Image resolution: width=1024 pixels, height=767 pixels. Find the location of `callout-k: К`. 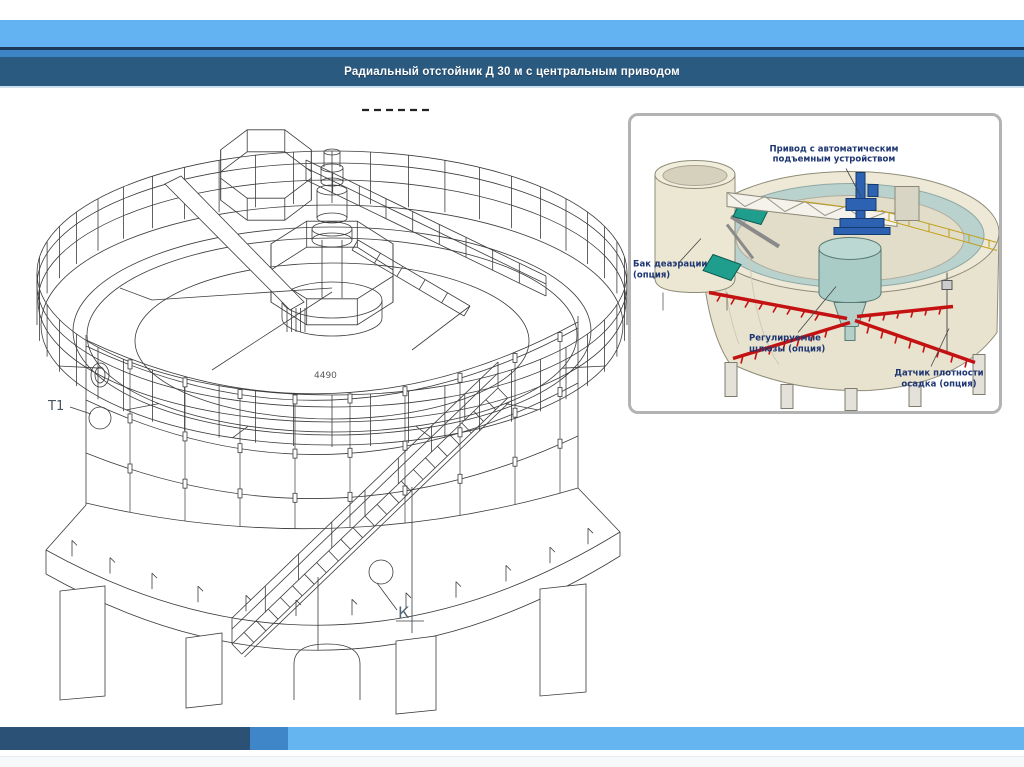

callout-k: К is located at coordinates (404, 612).